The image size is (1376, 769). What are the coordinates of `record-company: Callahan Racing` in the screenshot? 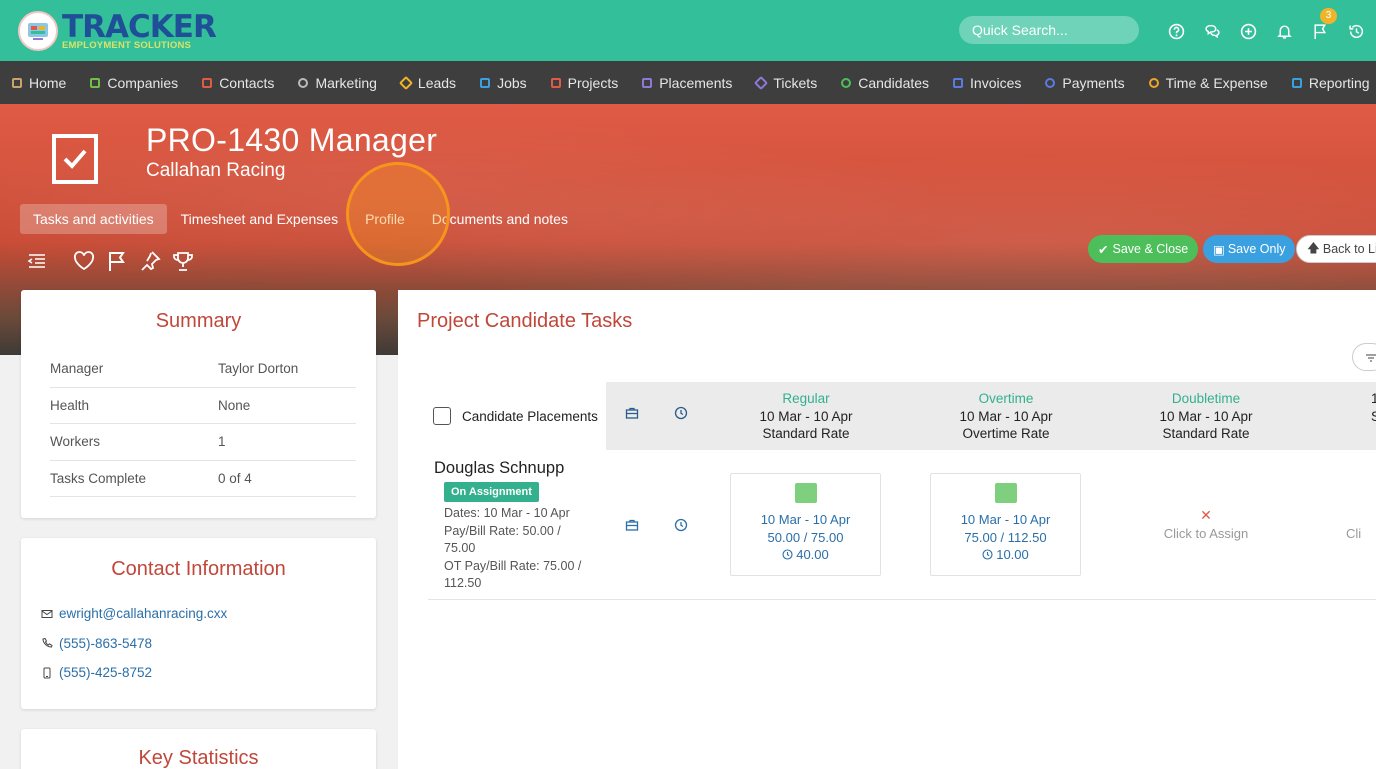 It's located at (215, 171).